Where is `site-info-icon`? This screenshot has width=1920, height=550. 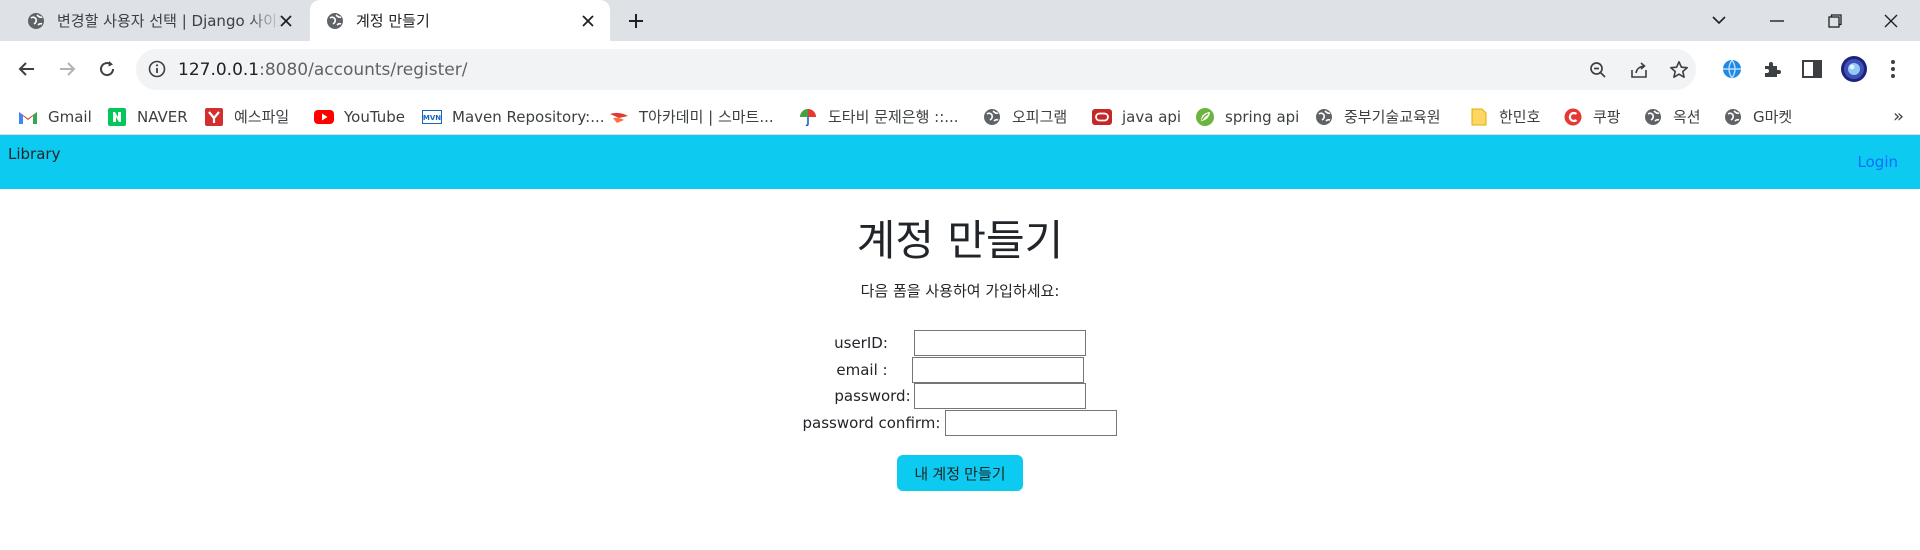 site-info-icon is located at coordinates (157, 69).